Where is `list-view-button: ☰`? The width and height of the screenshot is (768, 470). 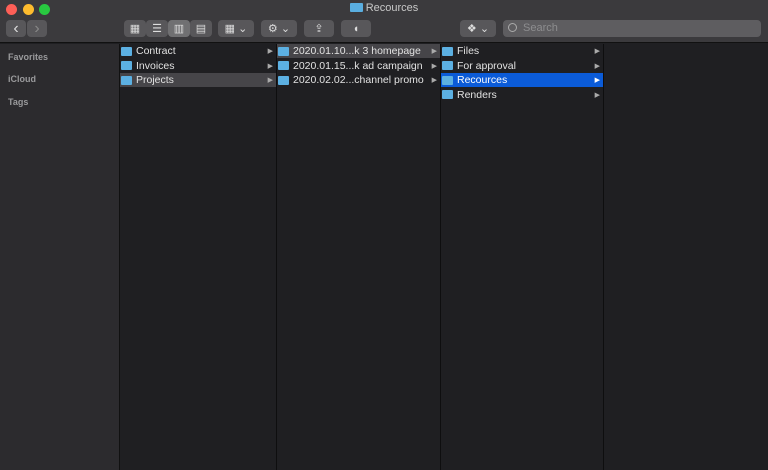
list-view-button: ☰ is located at coordinates (157, 28).